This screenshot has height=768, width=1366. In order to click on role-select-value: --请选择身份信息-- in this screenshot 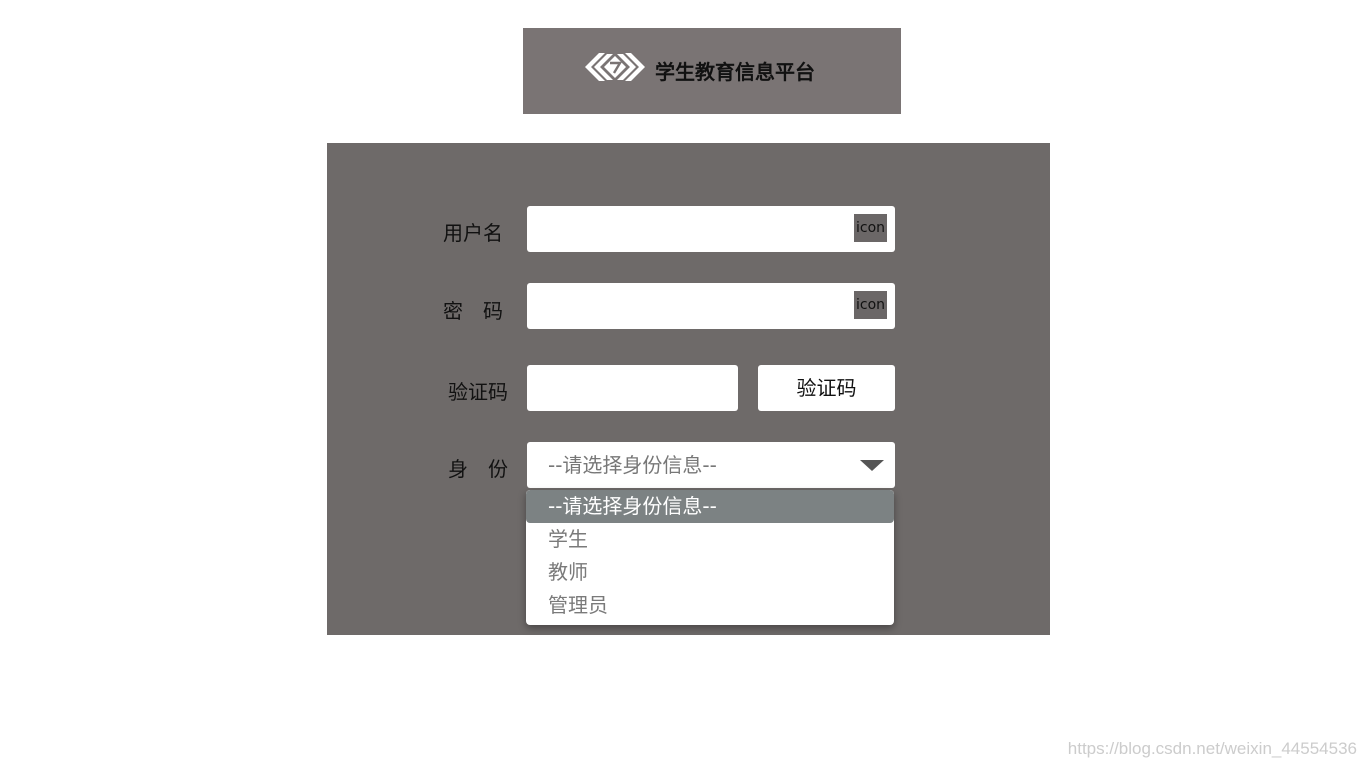, I will do `click(632, 465)`.